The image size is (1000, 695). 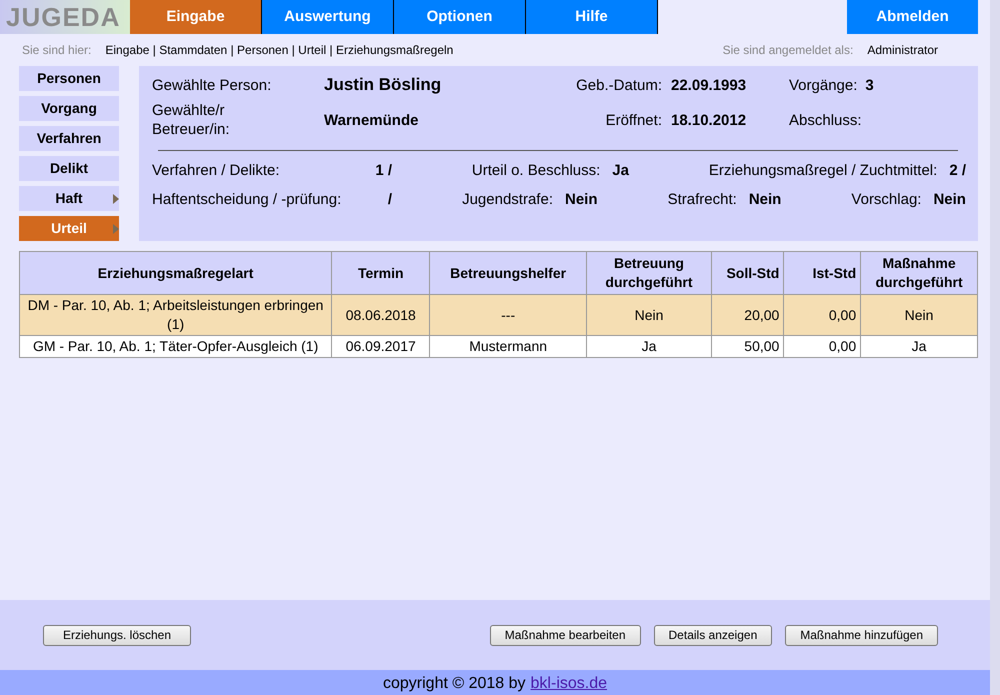 I want to click on table-cell: DM - Par. 10, Ab. 1; Arbeitsleistungen erbringen (1), so click(x=176, y=315).